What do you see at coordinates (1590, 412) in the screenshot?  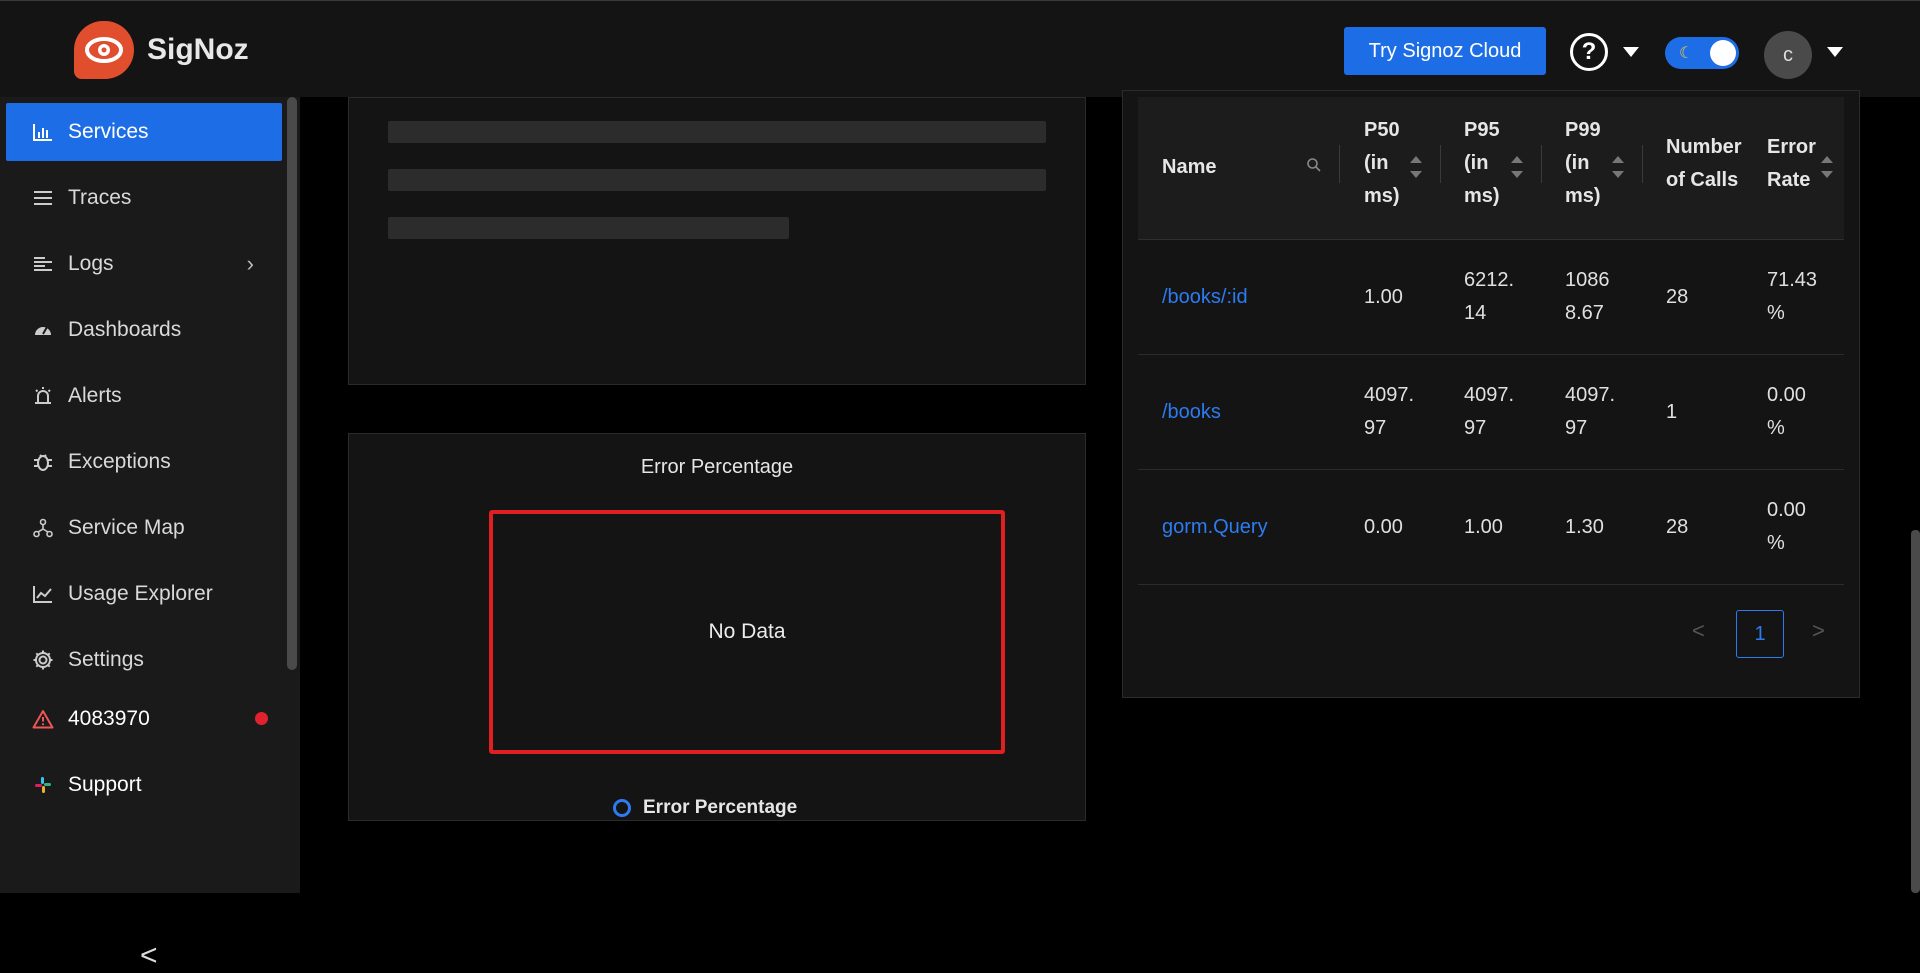 I see `p99-value: 4097. 97` at bounding box center [1590, 412].